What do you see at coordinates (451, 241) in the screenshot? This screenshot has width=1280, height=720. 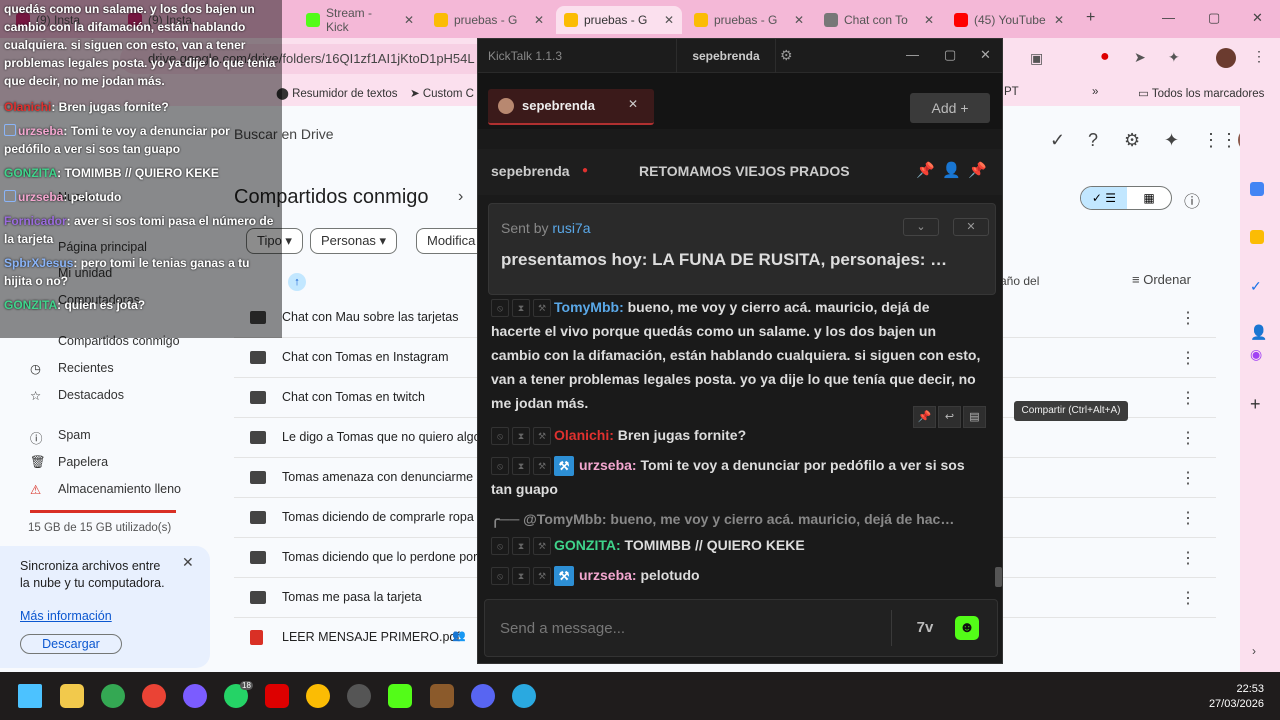 I see `filter-modified-chip: Modifica` at bounding box center [451, 241].